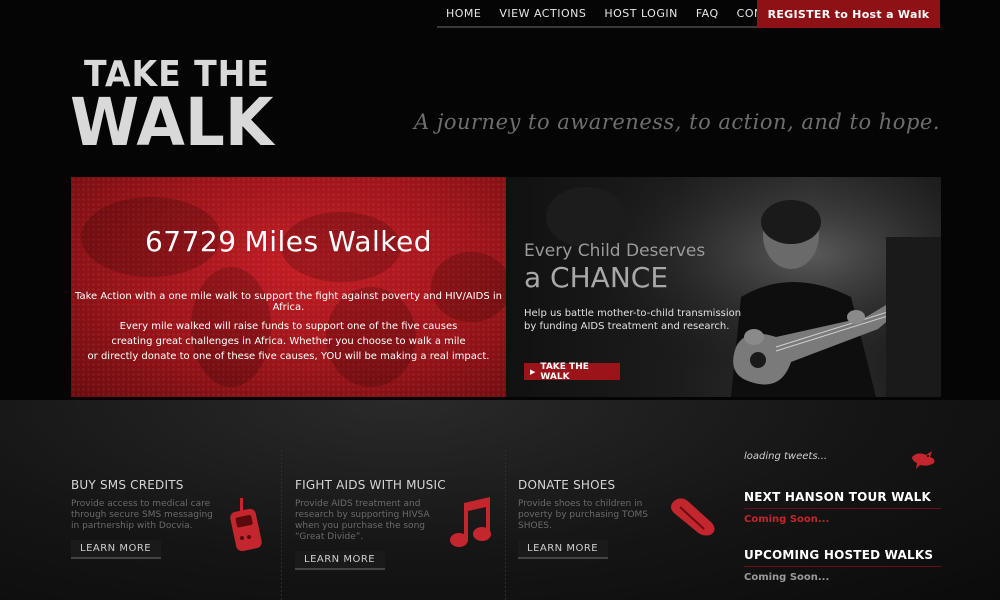  Describe the element at coordinates (533, 371) in the screenshot. I see `play-arrow-icon: ▶` at that location.